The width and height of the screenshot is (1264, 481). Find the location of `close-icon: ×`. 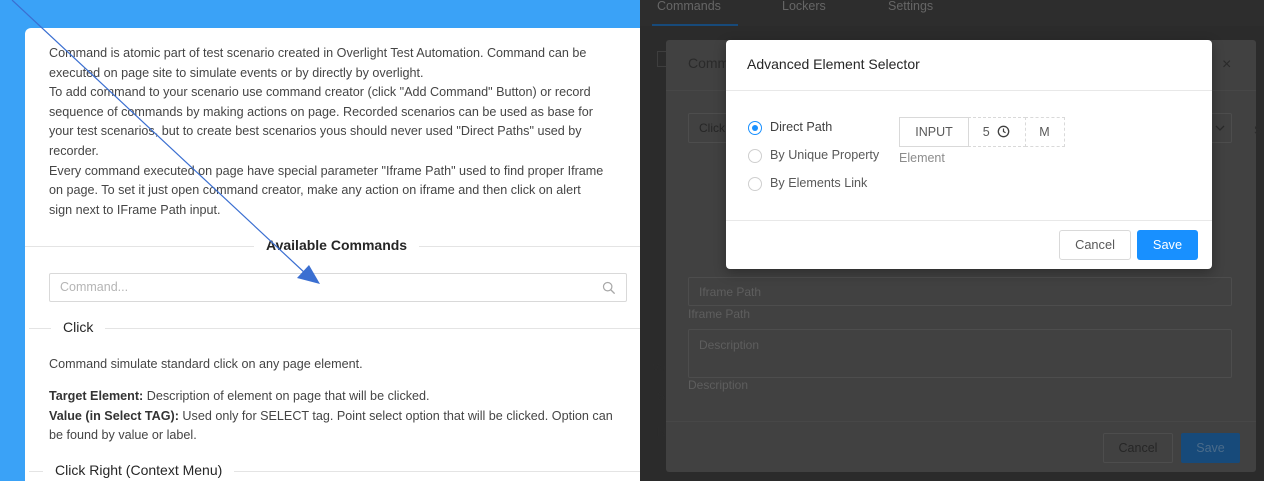

close-icon: × is located at coordinates (1226, 65).